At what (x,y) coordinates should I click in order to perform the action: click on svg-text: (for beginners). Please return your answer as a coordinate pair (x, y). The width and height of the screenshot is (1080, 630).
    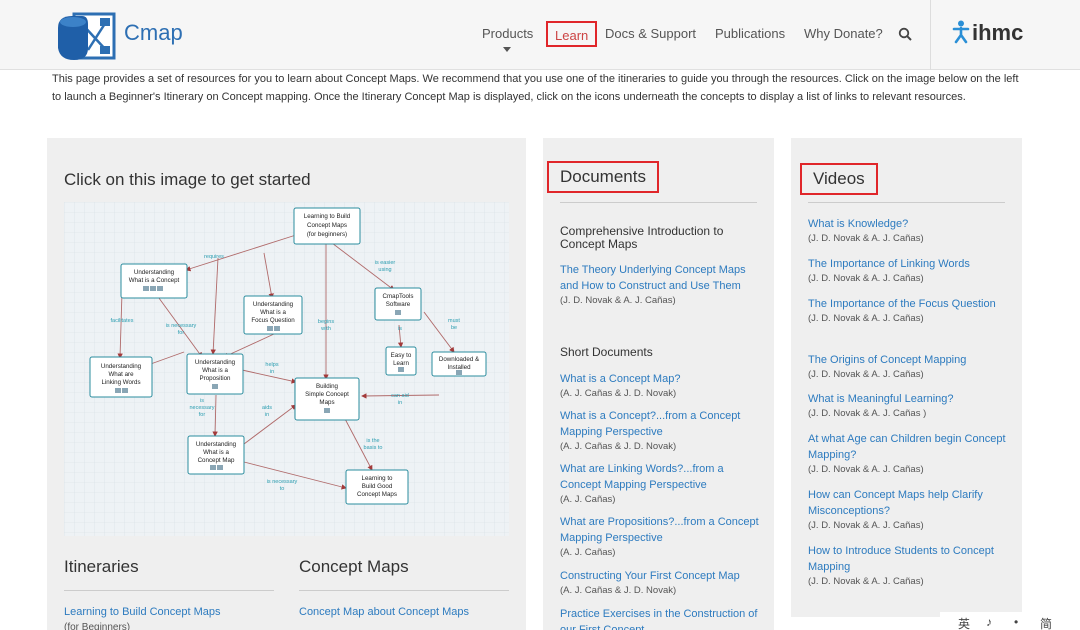
    Looking at the image, I should click on (327, 234).